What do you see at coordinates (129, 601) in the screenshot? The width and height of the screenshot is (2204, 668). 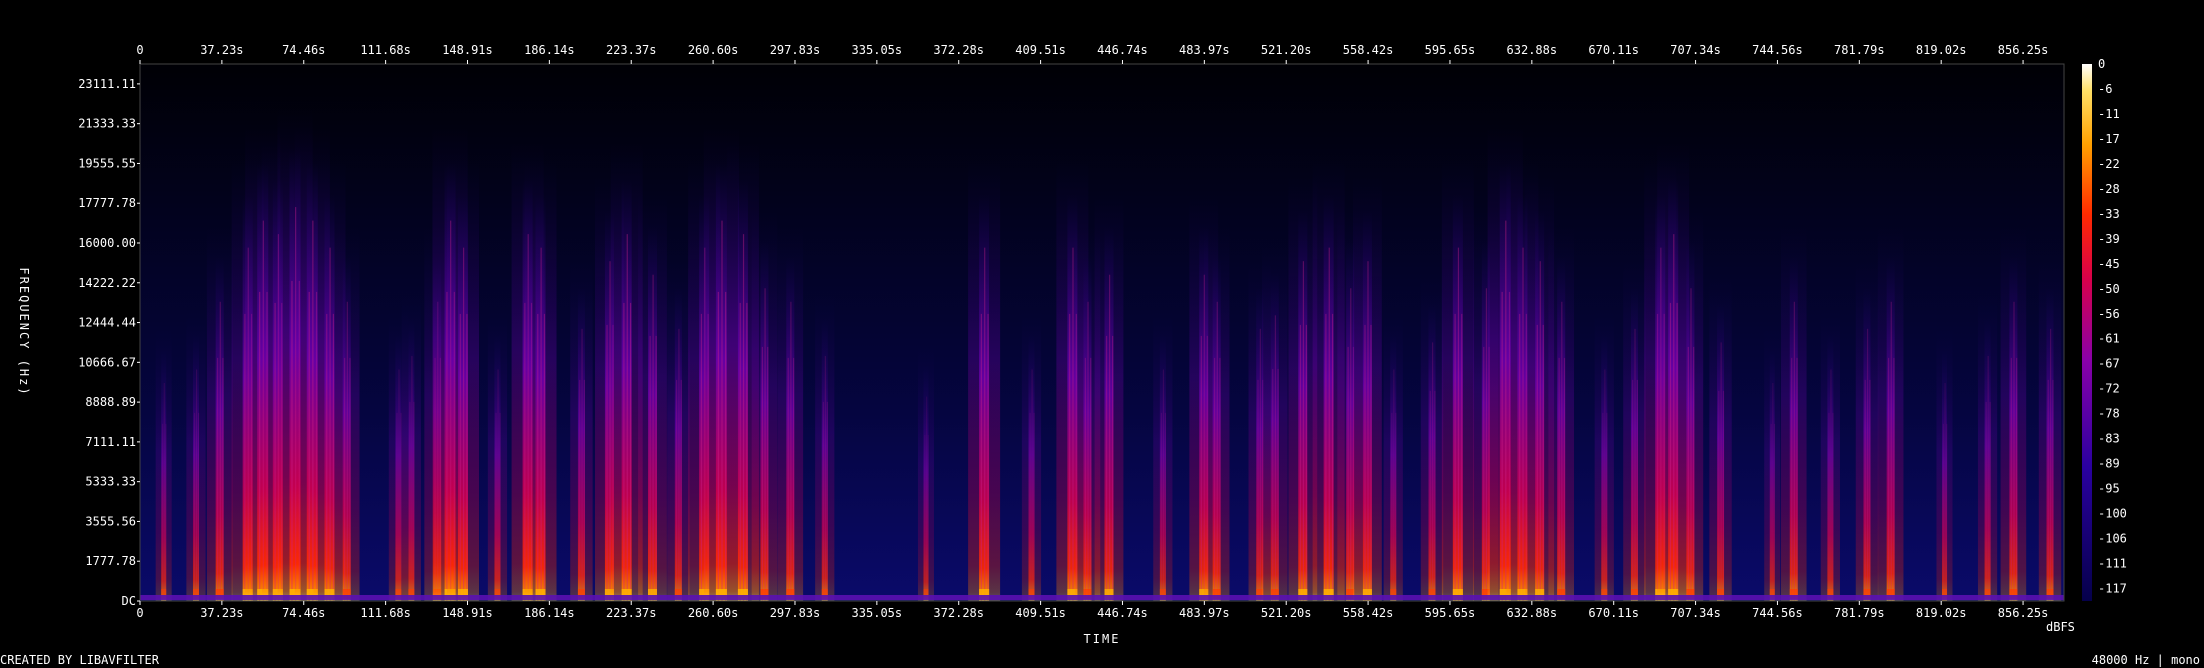 I see `y-tick-label: DC` at bounding box center [129, 601].